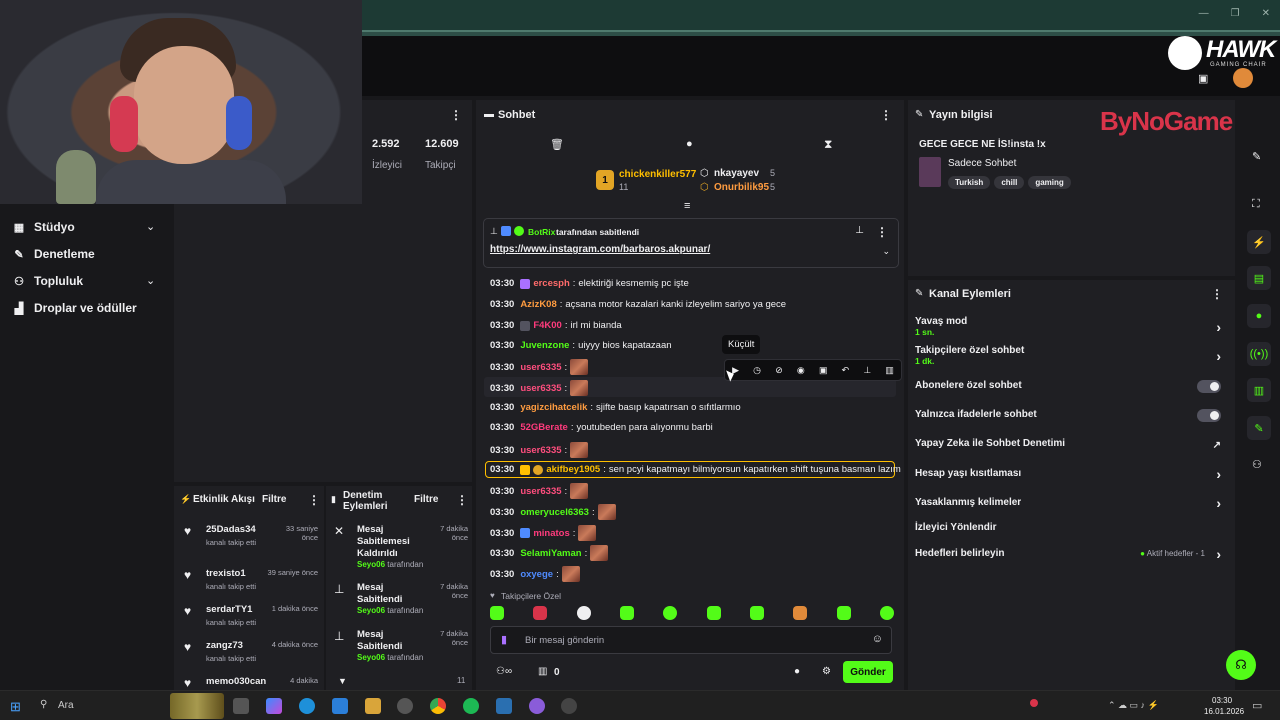 The height and width of the screenshot is (720, 1280). Describe the element at coordinates (53, 254) in the screenshot. I see `nav-item-moderation: ✎ Denetleme` at that location.